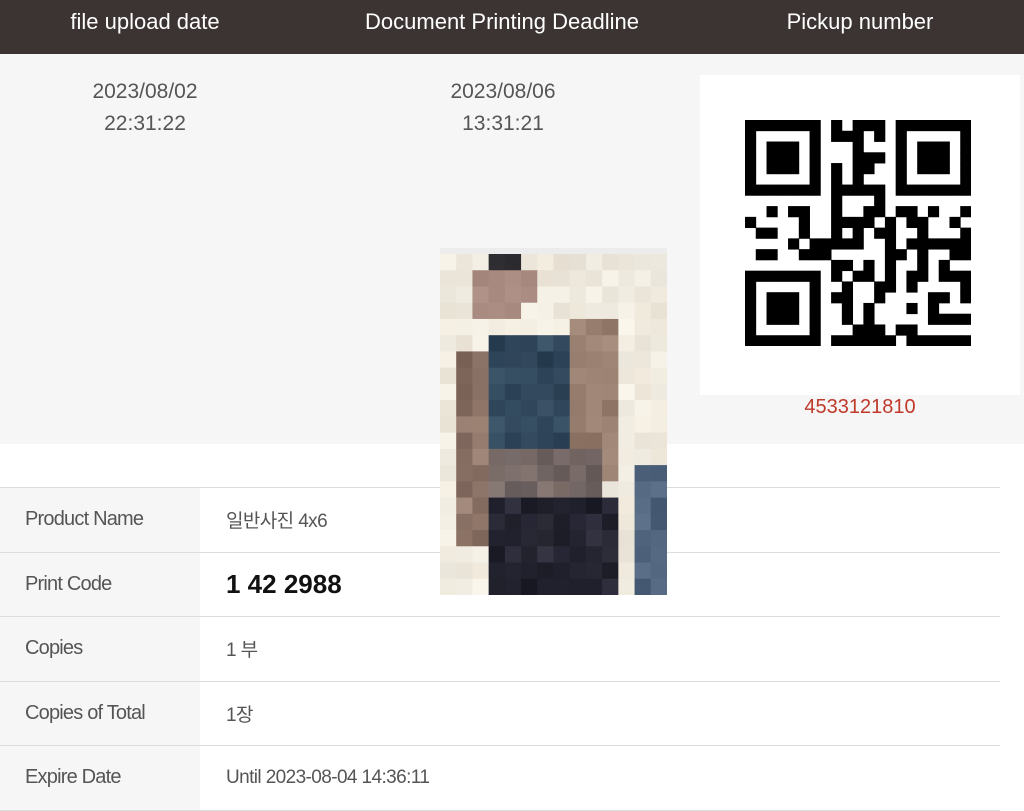 This screenshot has height=811, width=1024. Describe the element at coordinates (100, 649) in the screenshot. I see `copies-label: Copies` at that location.